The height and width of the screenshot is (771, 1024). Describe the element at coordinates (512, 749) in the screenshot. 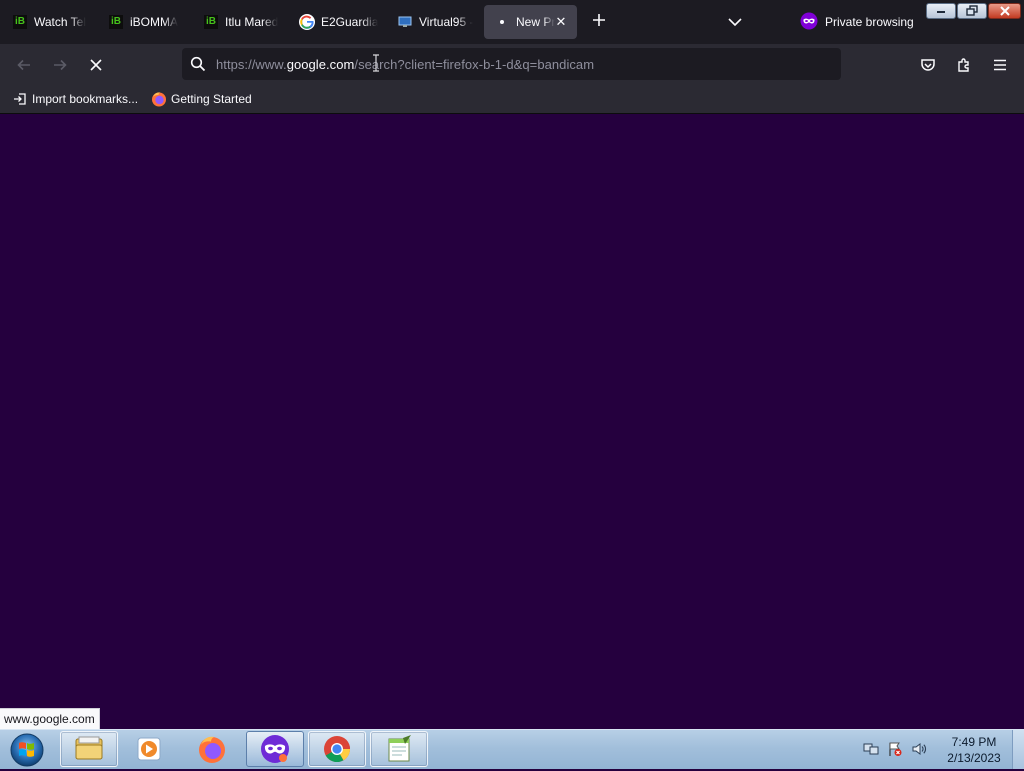

I see `windows-taskbar: 7:49 PM 2/13/2023` at that location.